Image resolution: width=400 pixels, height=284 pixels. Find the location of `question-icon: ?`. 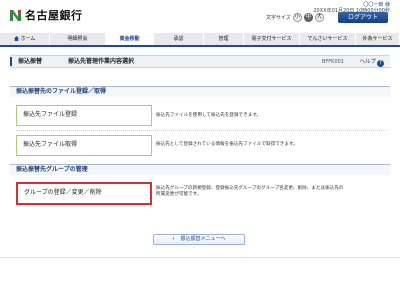

question-icon: ? is located at coordinates (380, 63).